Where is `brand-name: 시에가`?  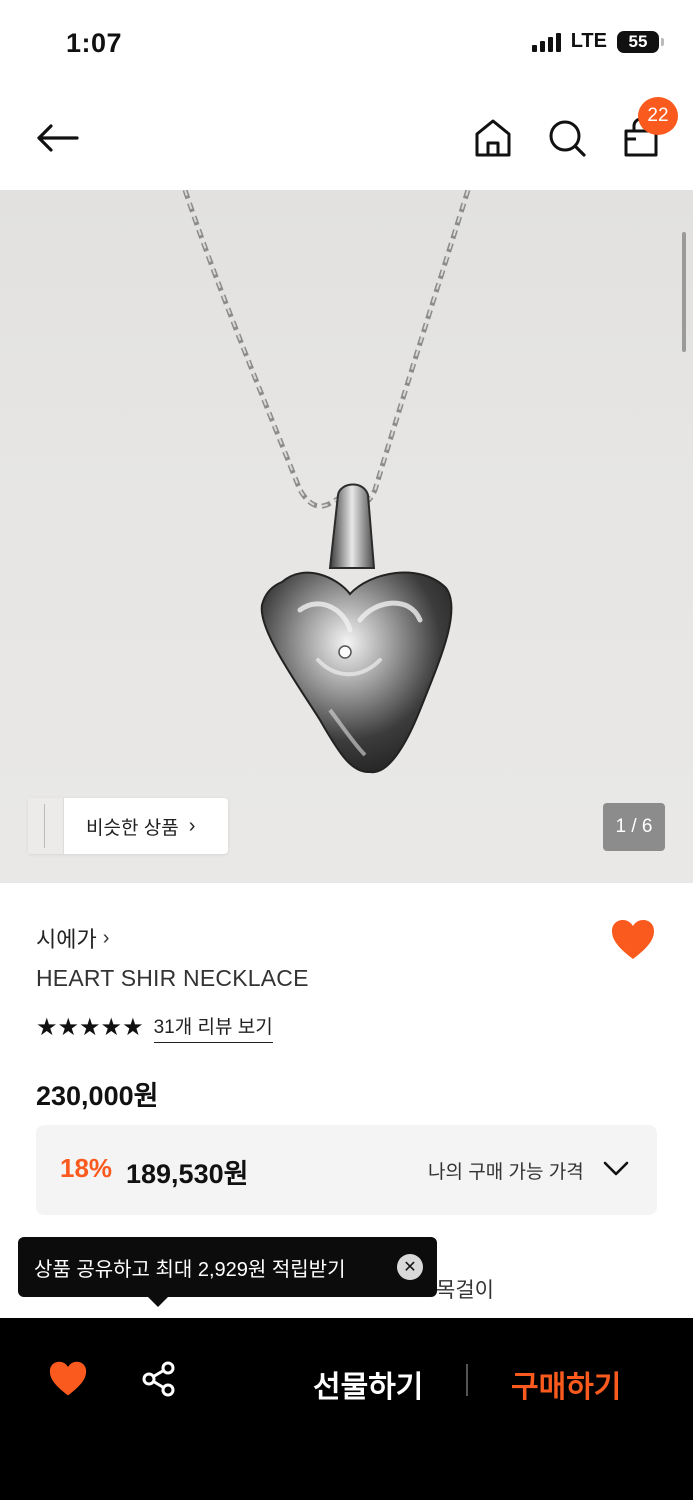
brand-name: 시에가 is located at coordinates (66, 939).